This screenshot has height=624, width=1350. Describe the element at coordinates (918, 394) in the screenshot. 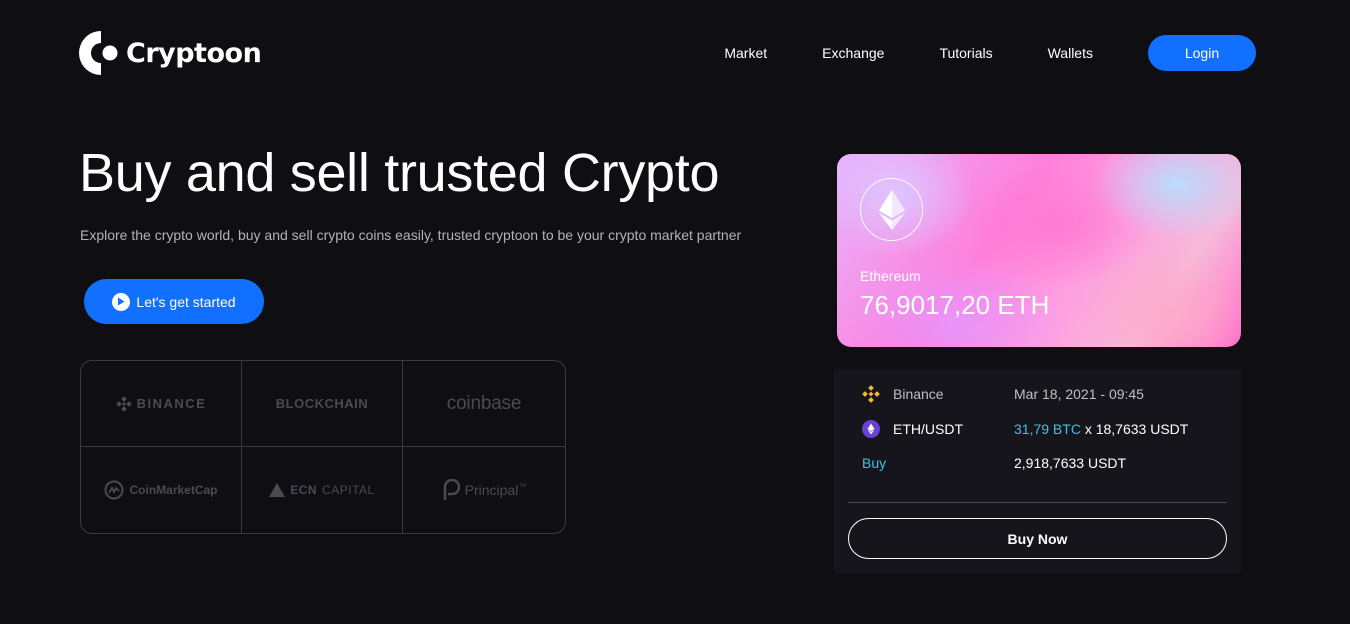

I see `exchange-name: Binance` at that location.